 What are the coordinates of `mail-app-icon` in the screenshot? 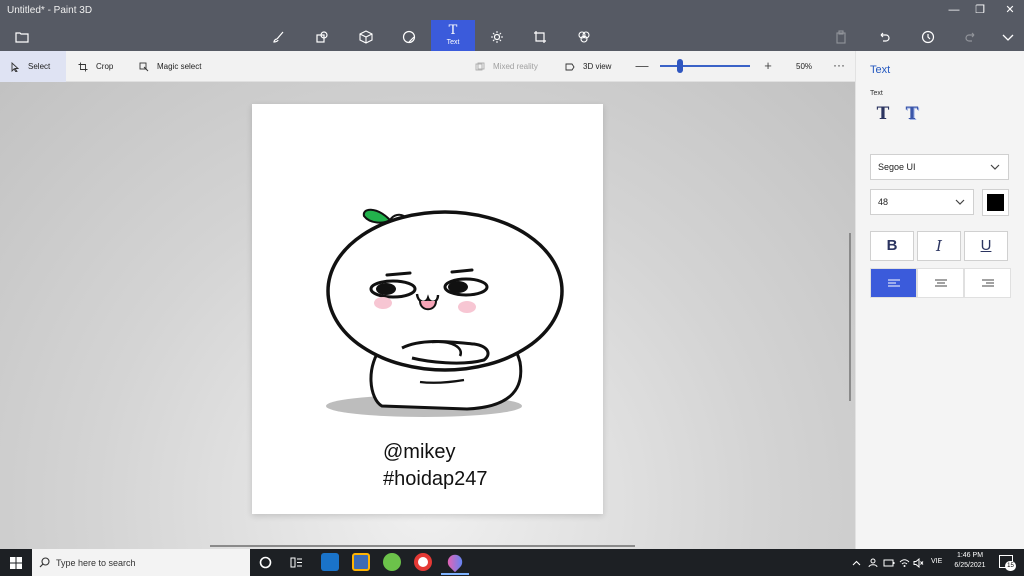 It's located at (330, 562).